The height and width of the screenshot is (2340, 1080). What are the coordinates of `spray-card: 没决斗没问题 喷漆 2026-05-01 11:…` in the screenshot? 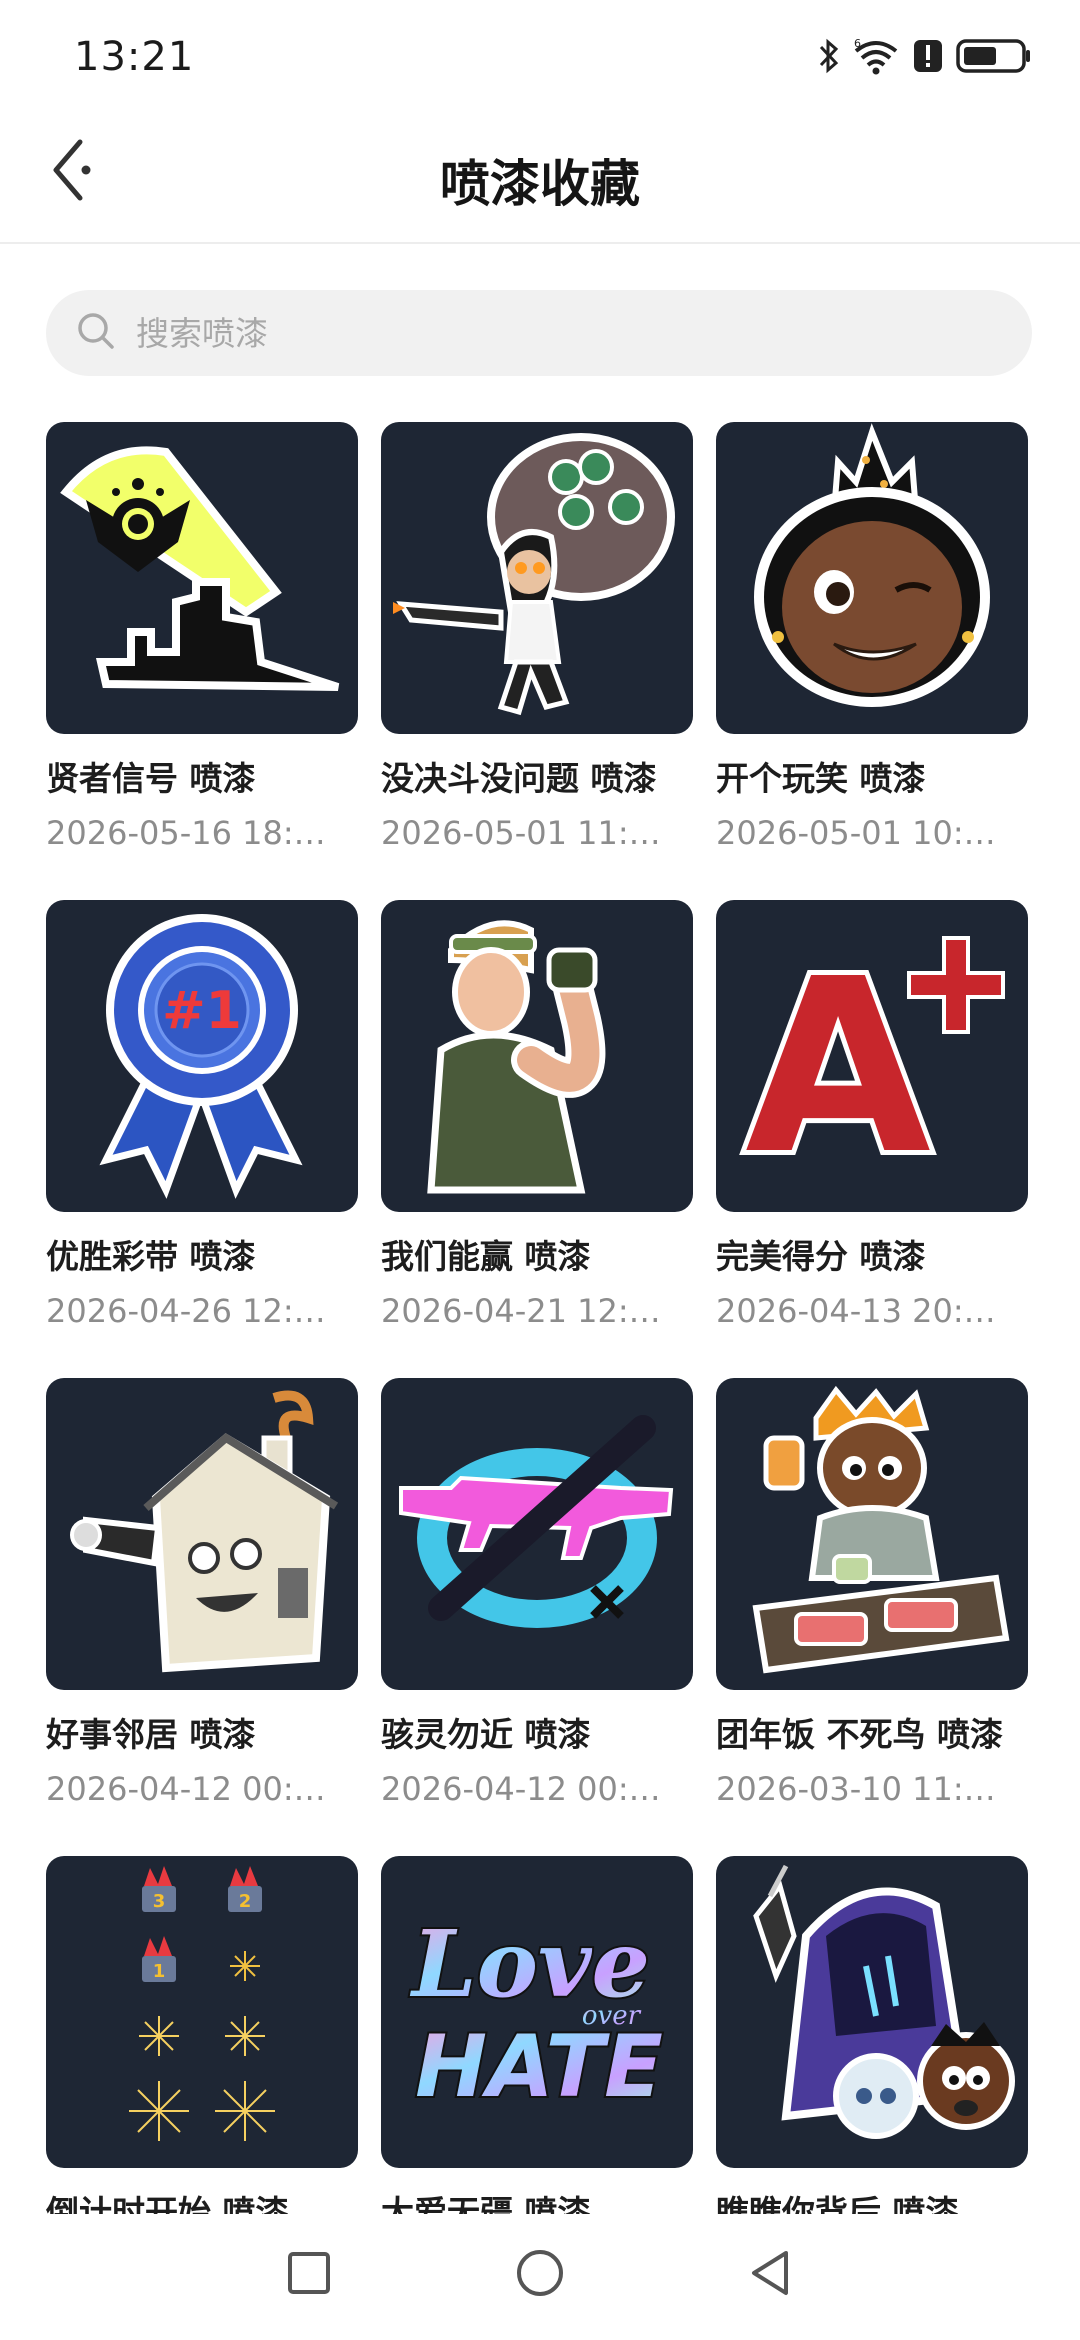 It's located at (537, 661).